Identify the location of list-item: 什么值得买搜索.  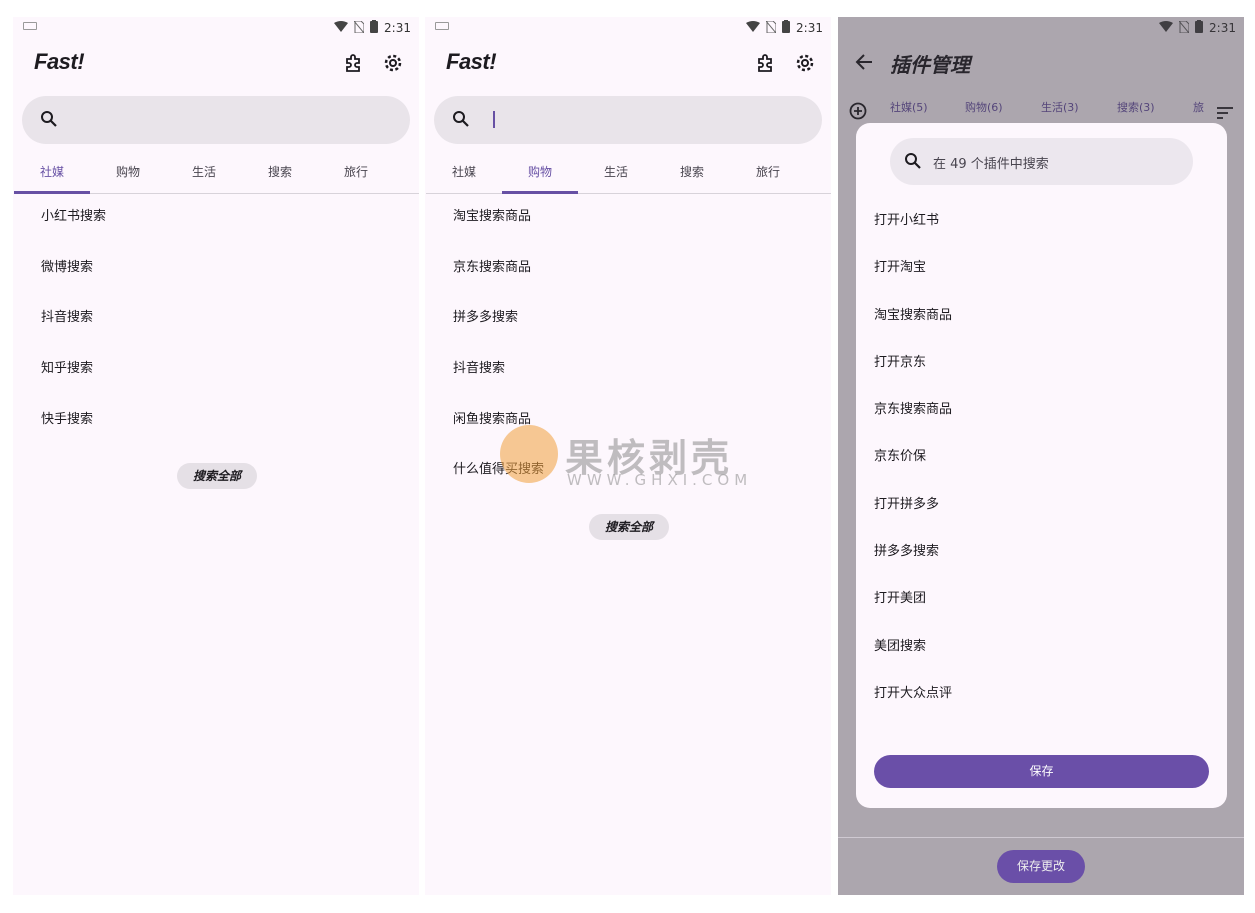
(628, 471).